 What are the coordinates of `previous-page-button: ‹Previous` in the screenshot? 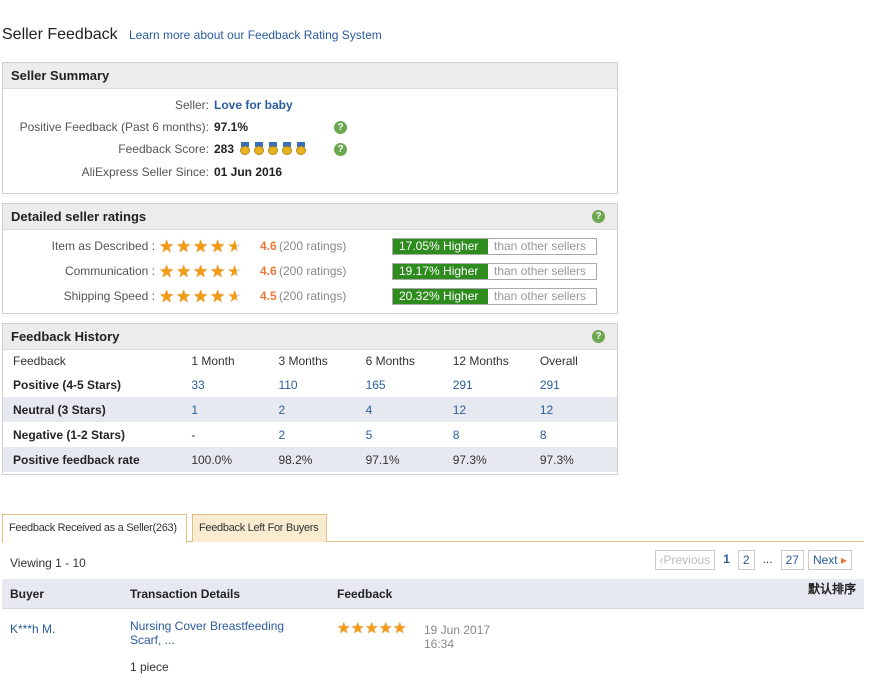 It's located at (685, 560).